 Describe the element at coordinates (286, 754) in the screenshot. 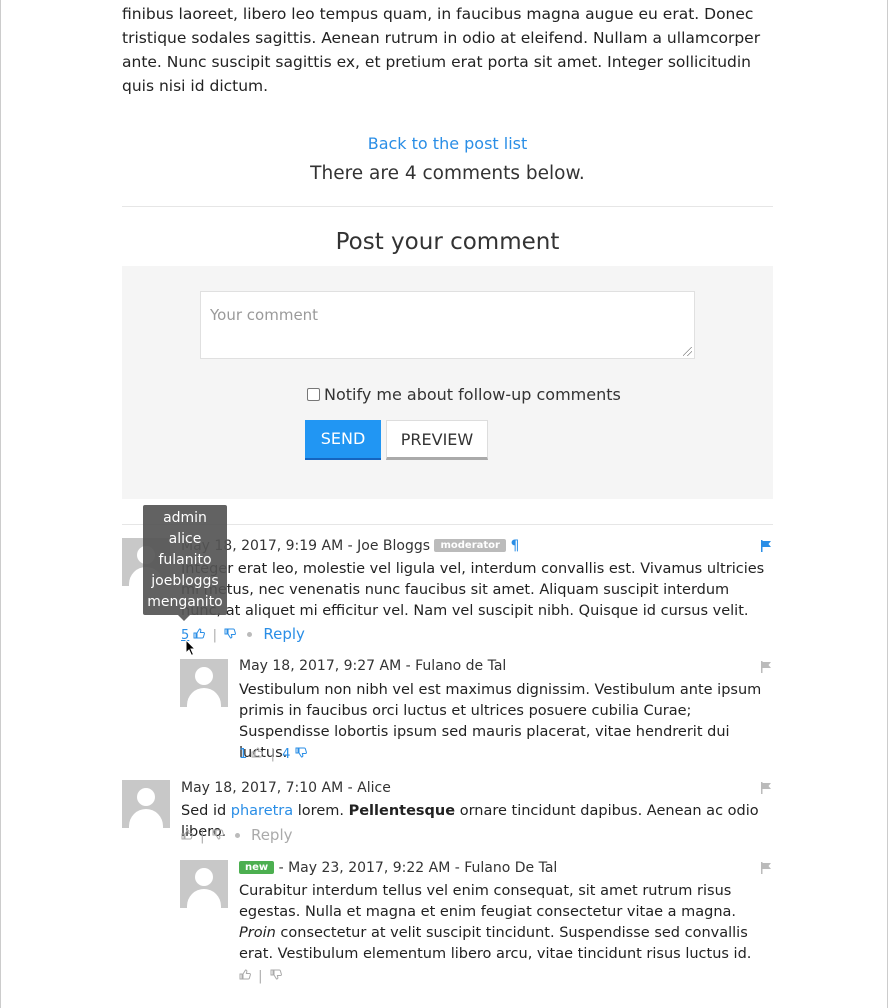

I see `dislike-count: 4` at that location.